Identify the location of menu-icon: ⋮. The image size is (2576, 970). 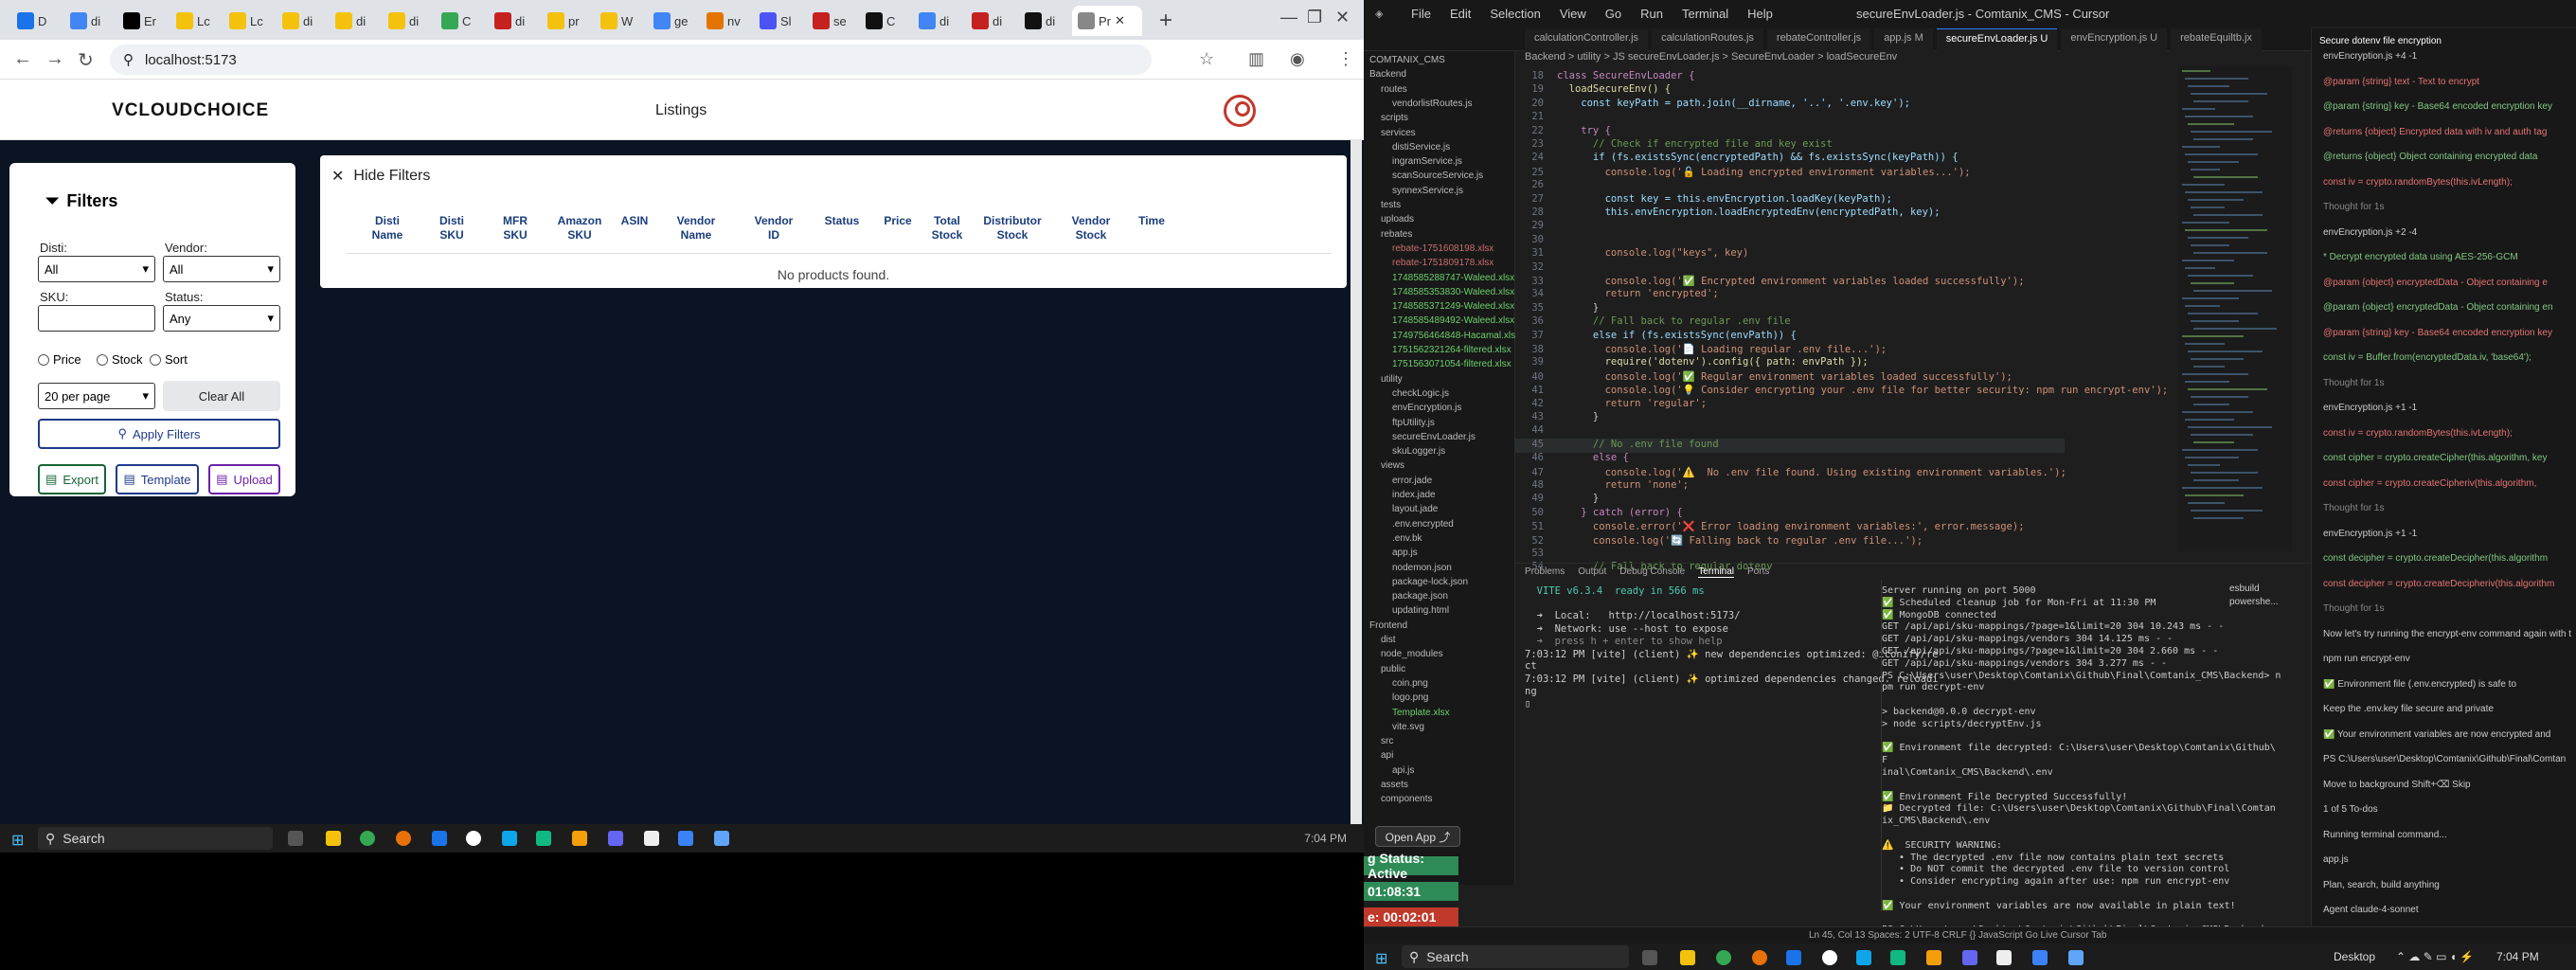
(1345, 59).